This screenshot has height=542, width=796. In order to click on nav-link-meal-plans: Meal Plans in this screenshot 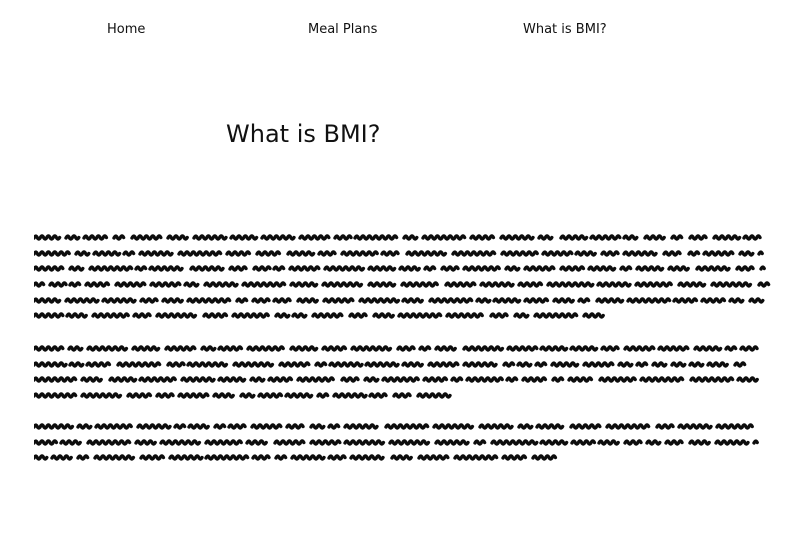, I will do `click(342, 29)`.